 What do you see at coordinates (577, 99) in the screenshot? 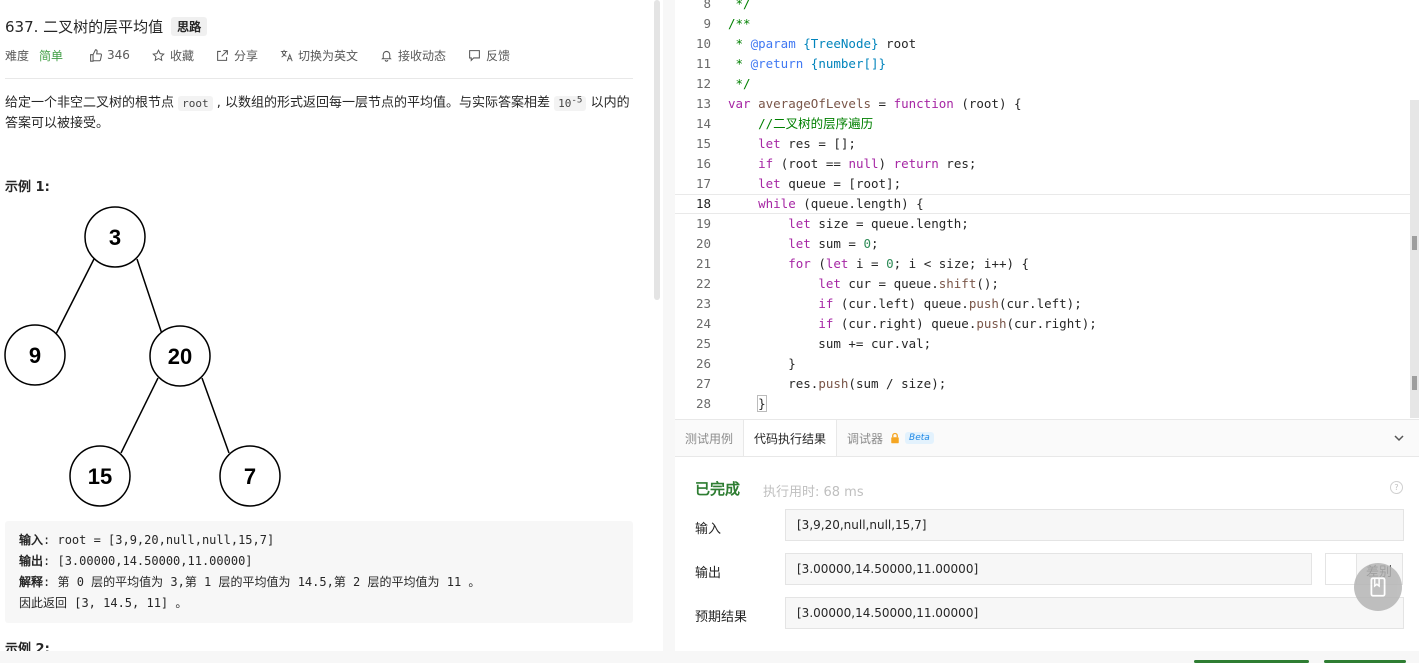
I see `exponent-power: -5` at bounding box center [577, 99].